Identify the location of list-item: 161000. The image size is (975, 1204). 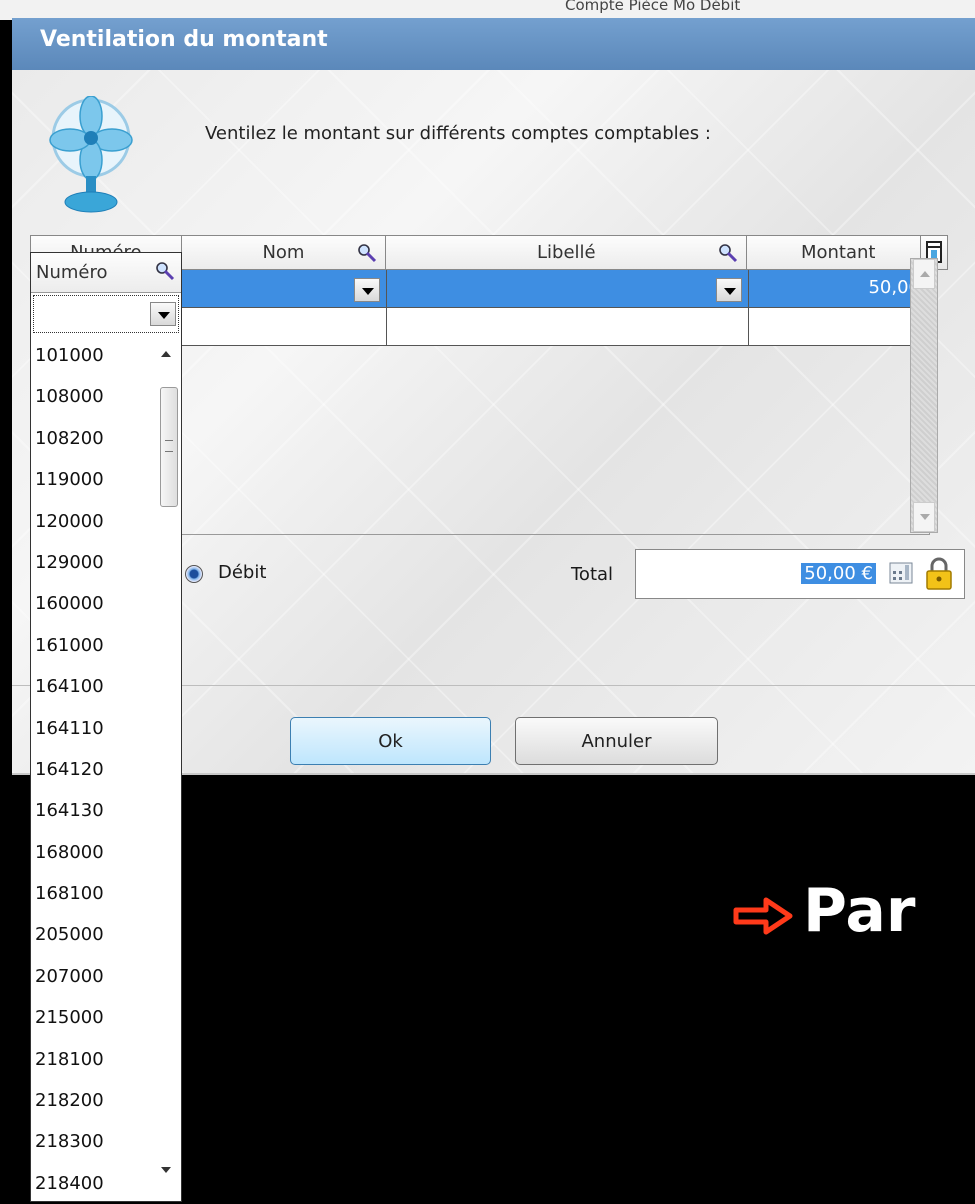
(88, 645).